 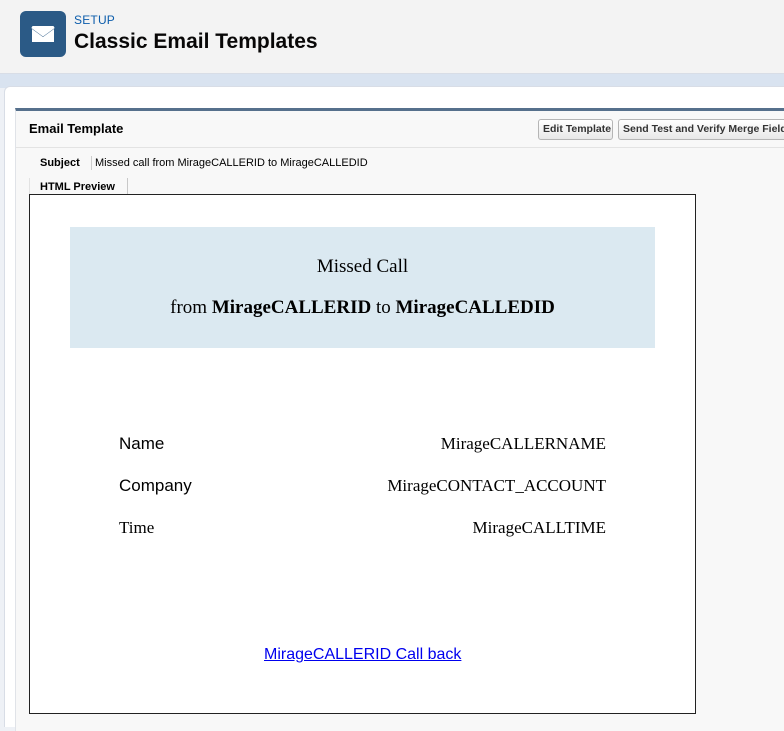 I want to click on send-test-button: Send Test and Verify Merge Fields, so click(x=701, y=129).